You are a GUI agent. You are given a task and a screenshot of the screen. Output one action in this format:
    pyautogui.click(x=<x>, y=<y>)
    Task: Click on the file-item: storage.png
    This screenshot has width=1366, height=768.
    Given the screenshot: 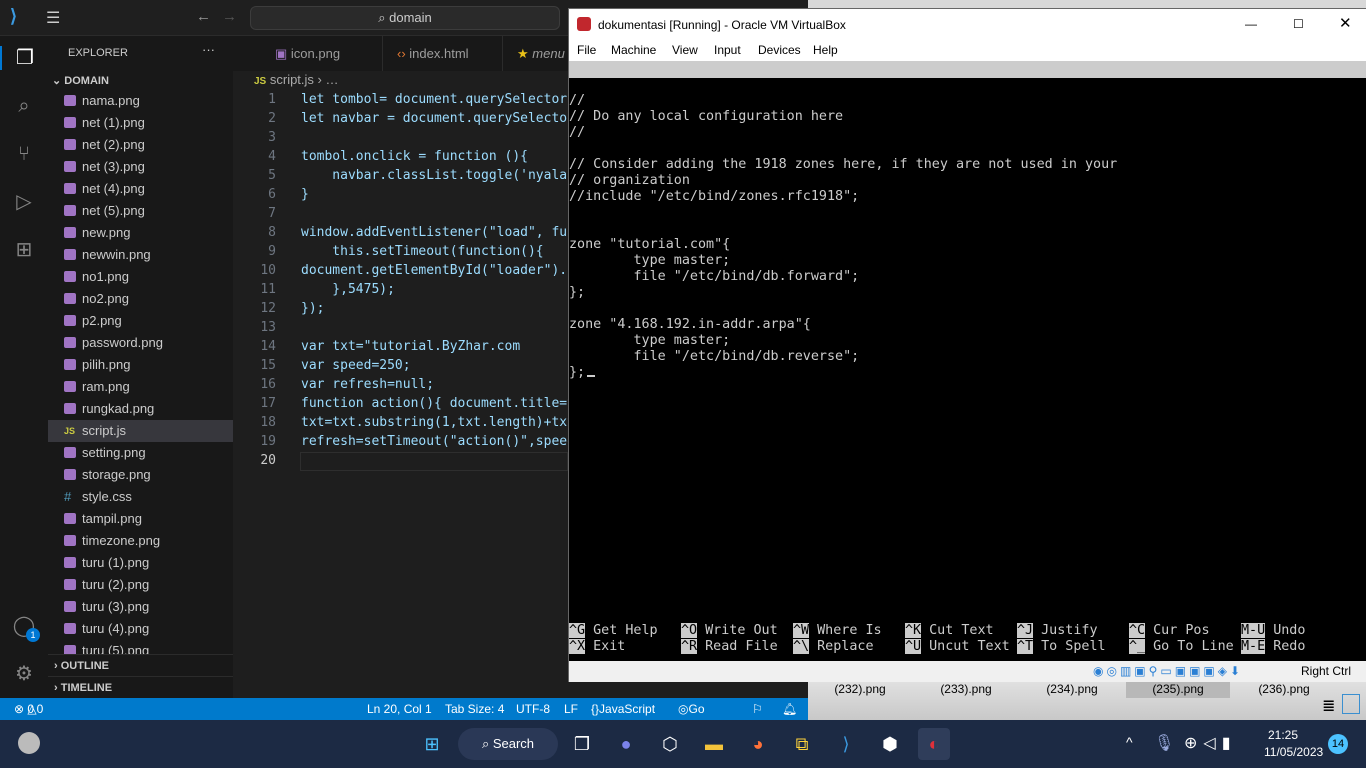 What is the action you would take?
    pyautogui.click(x=140, y=475)
    